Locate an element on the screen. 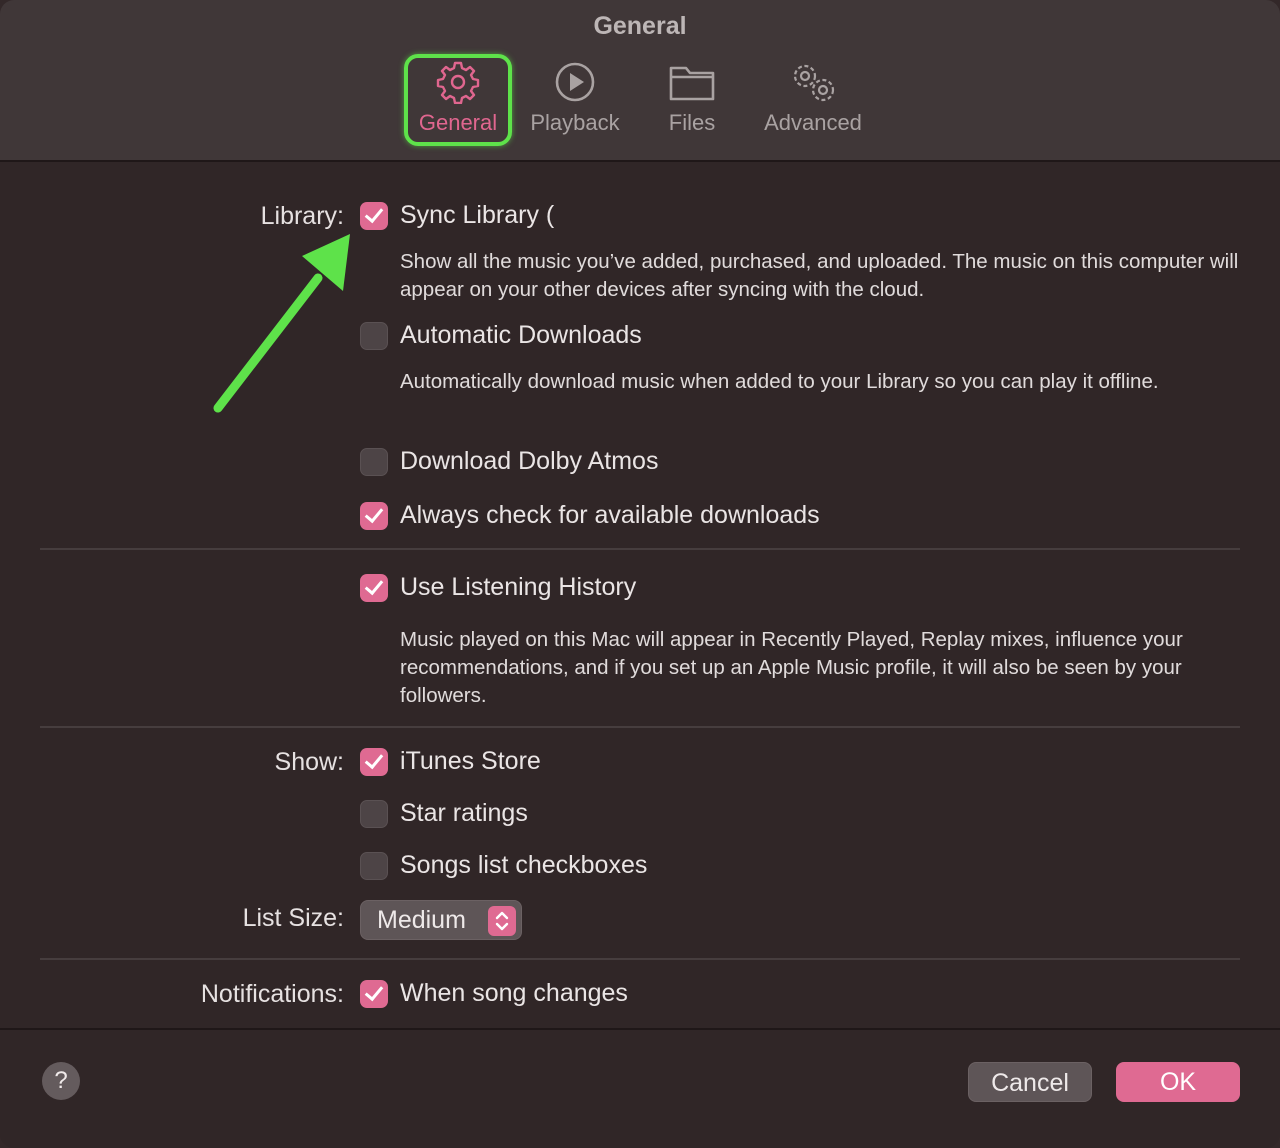 Image resolution: width=1280 pixels, height=1148 pixels. tab-files: Files is located at coordinates (692, 99).